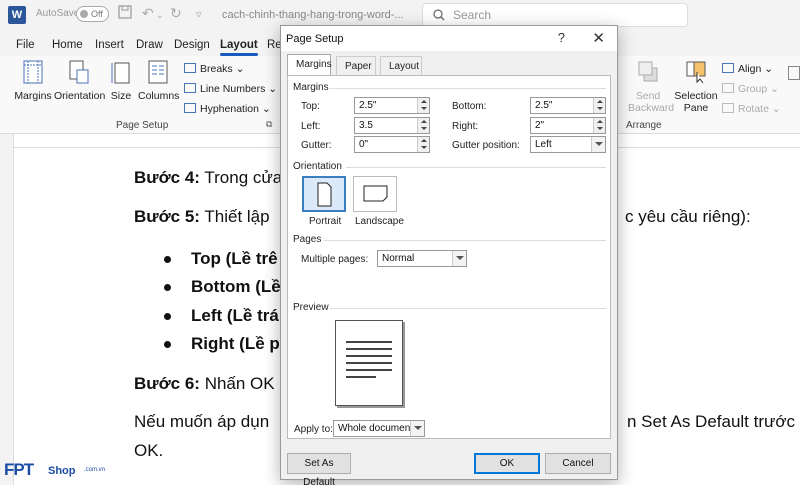 The height and width of the screenshot is (485, 800). Describe the element at coordinates (149, 45) in the screenshot. I see `tab-draw: Draw` at that location.